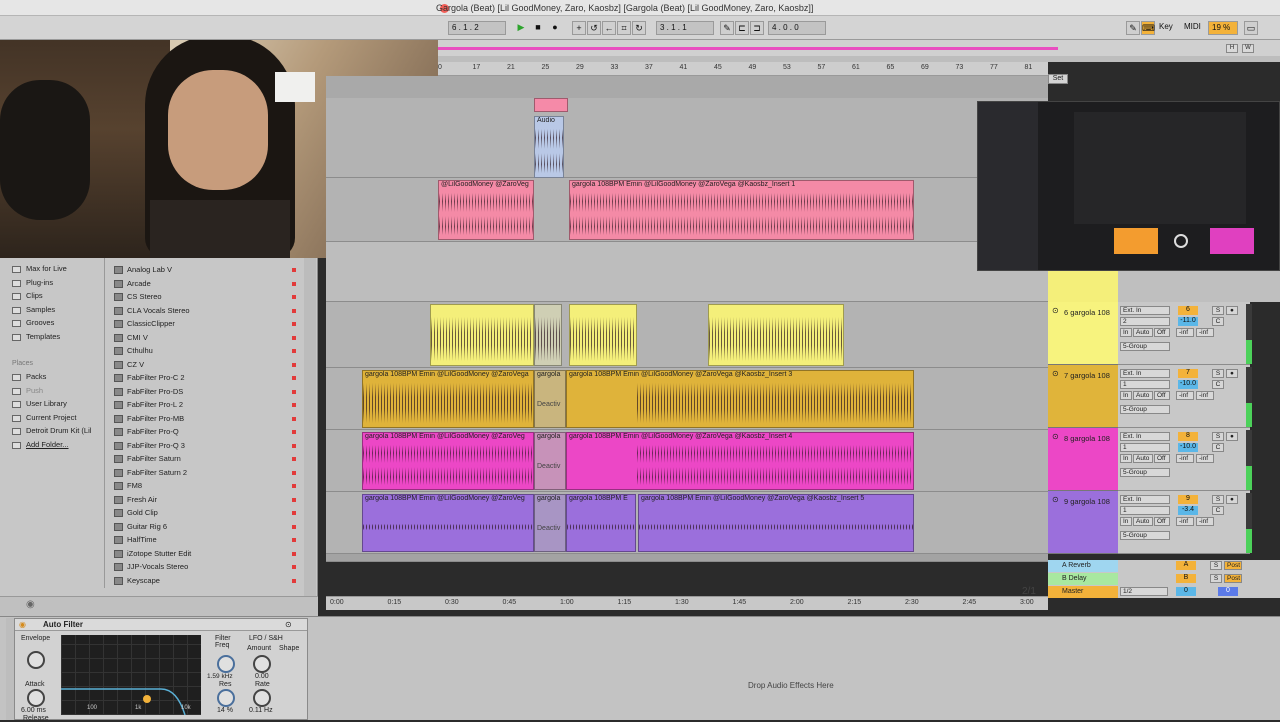 The image size is (1280, 722). Describe the element at coordinates (209, 351) in the screenshot. I see `plugin-list-item: Cthulhu` at that location.